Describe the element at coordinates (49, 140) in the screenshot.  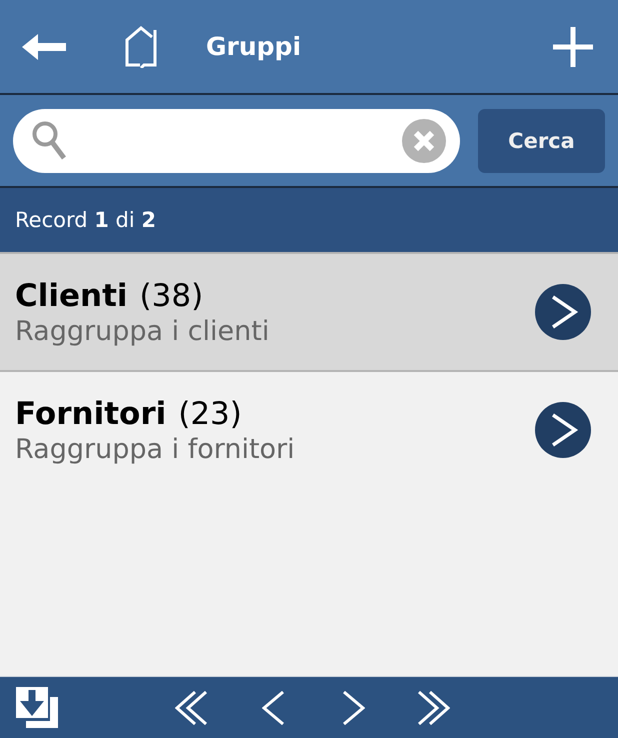
I see `search-icon` at that location.